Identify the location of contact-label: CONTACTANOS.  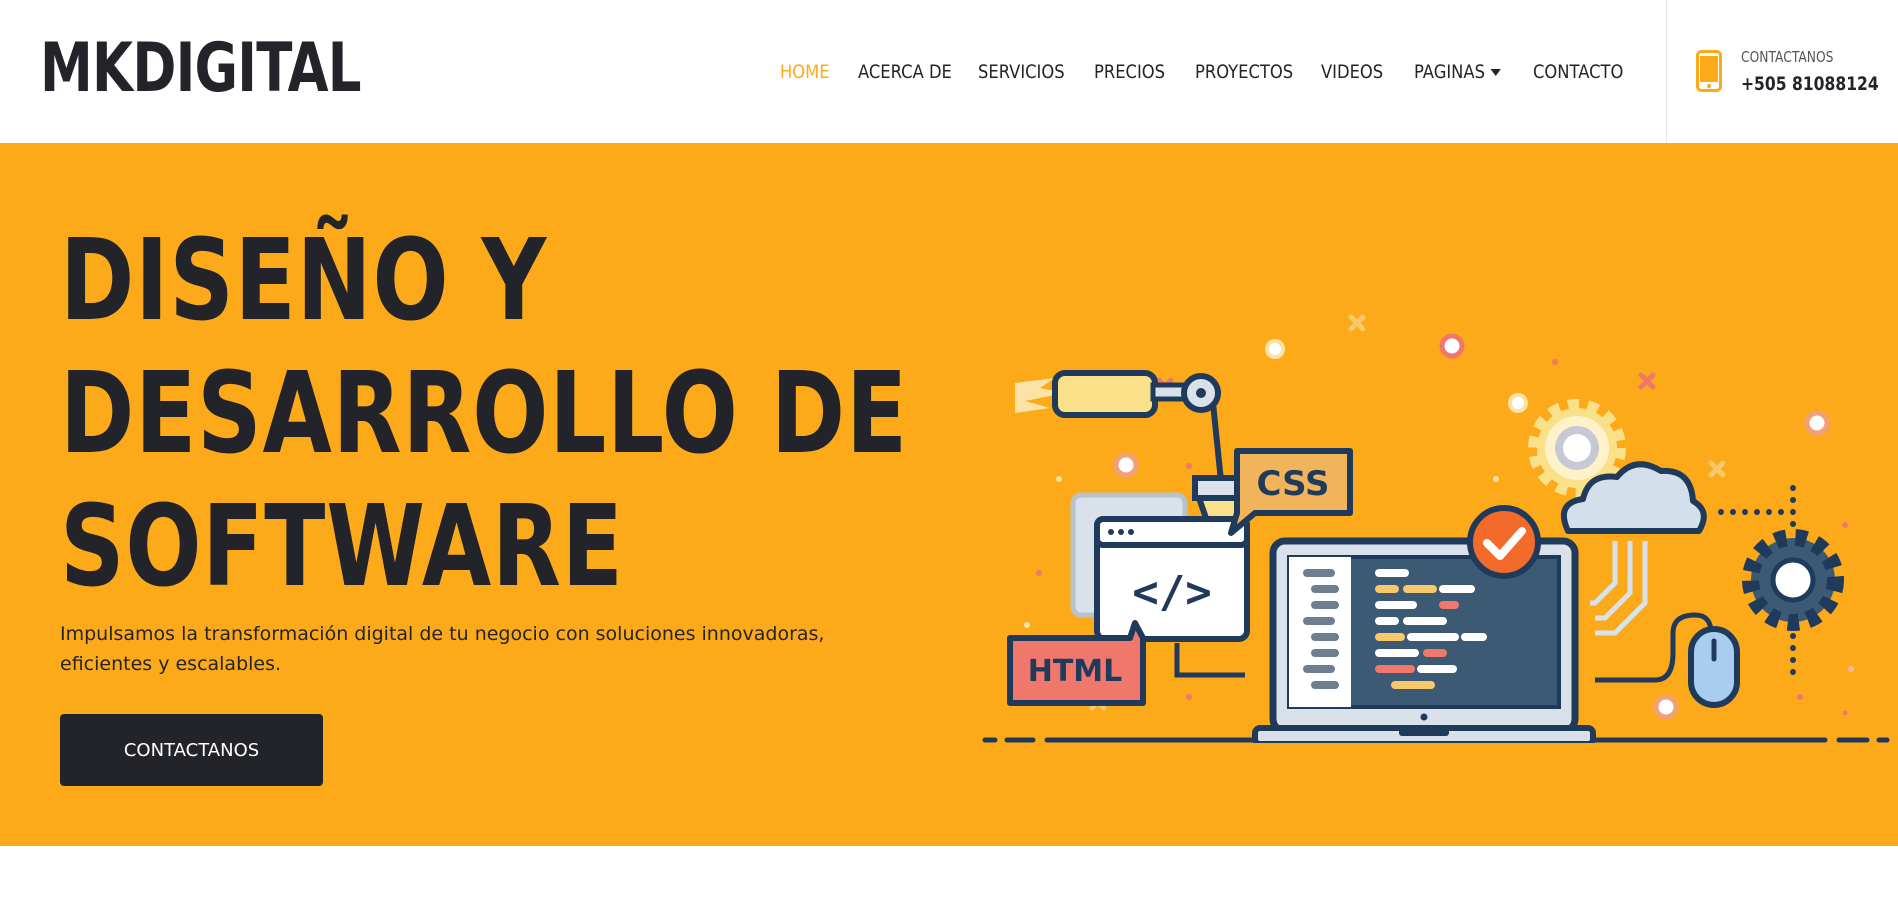
(1787, 57).